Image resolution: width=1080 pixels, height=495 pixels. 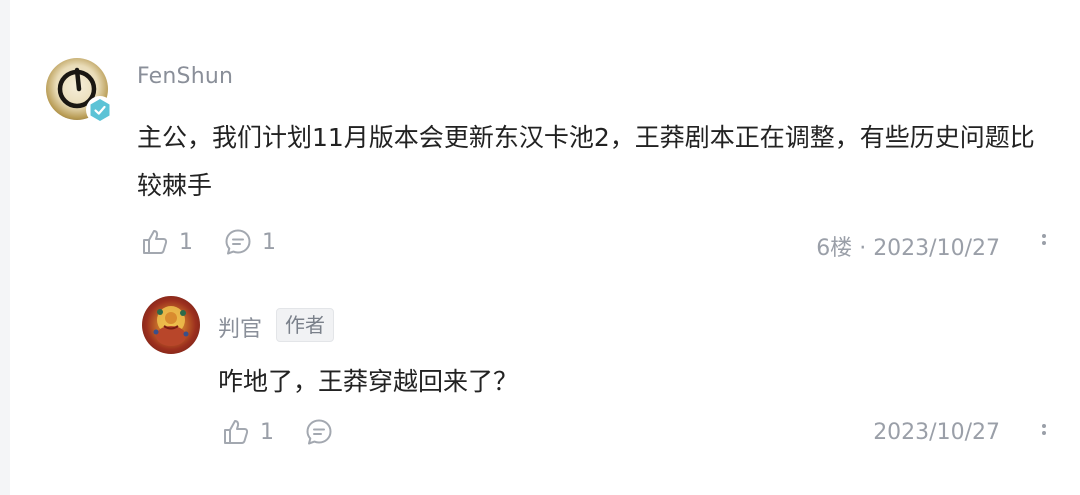 I want to click on comment-username: FenShun, so click(x=185, y=76).